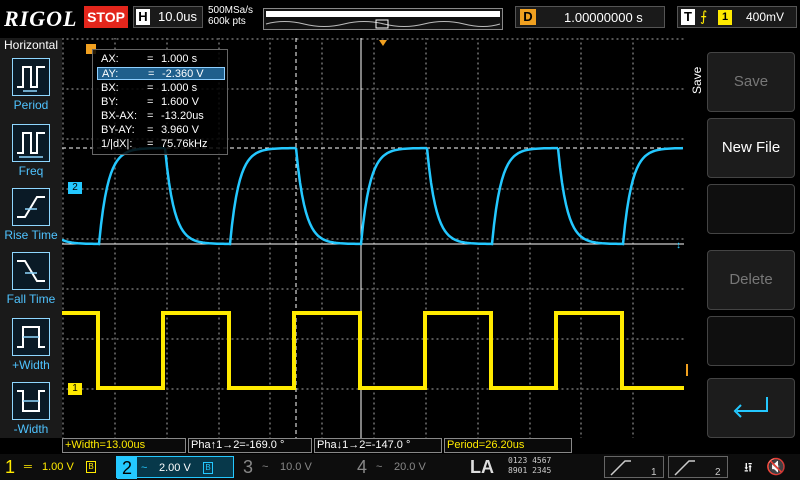 The height and width of the screenshot is (480, 800). I want to click on measure-neg-width-button: -Width, so click(31, 413).